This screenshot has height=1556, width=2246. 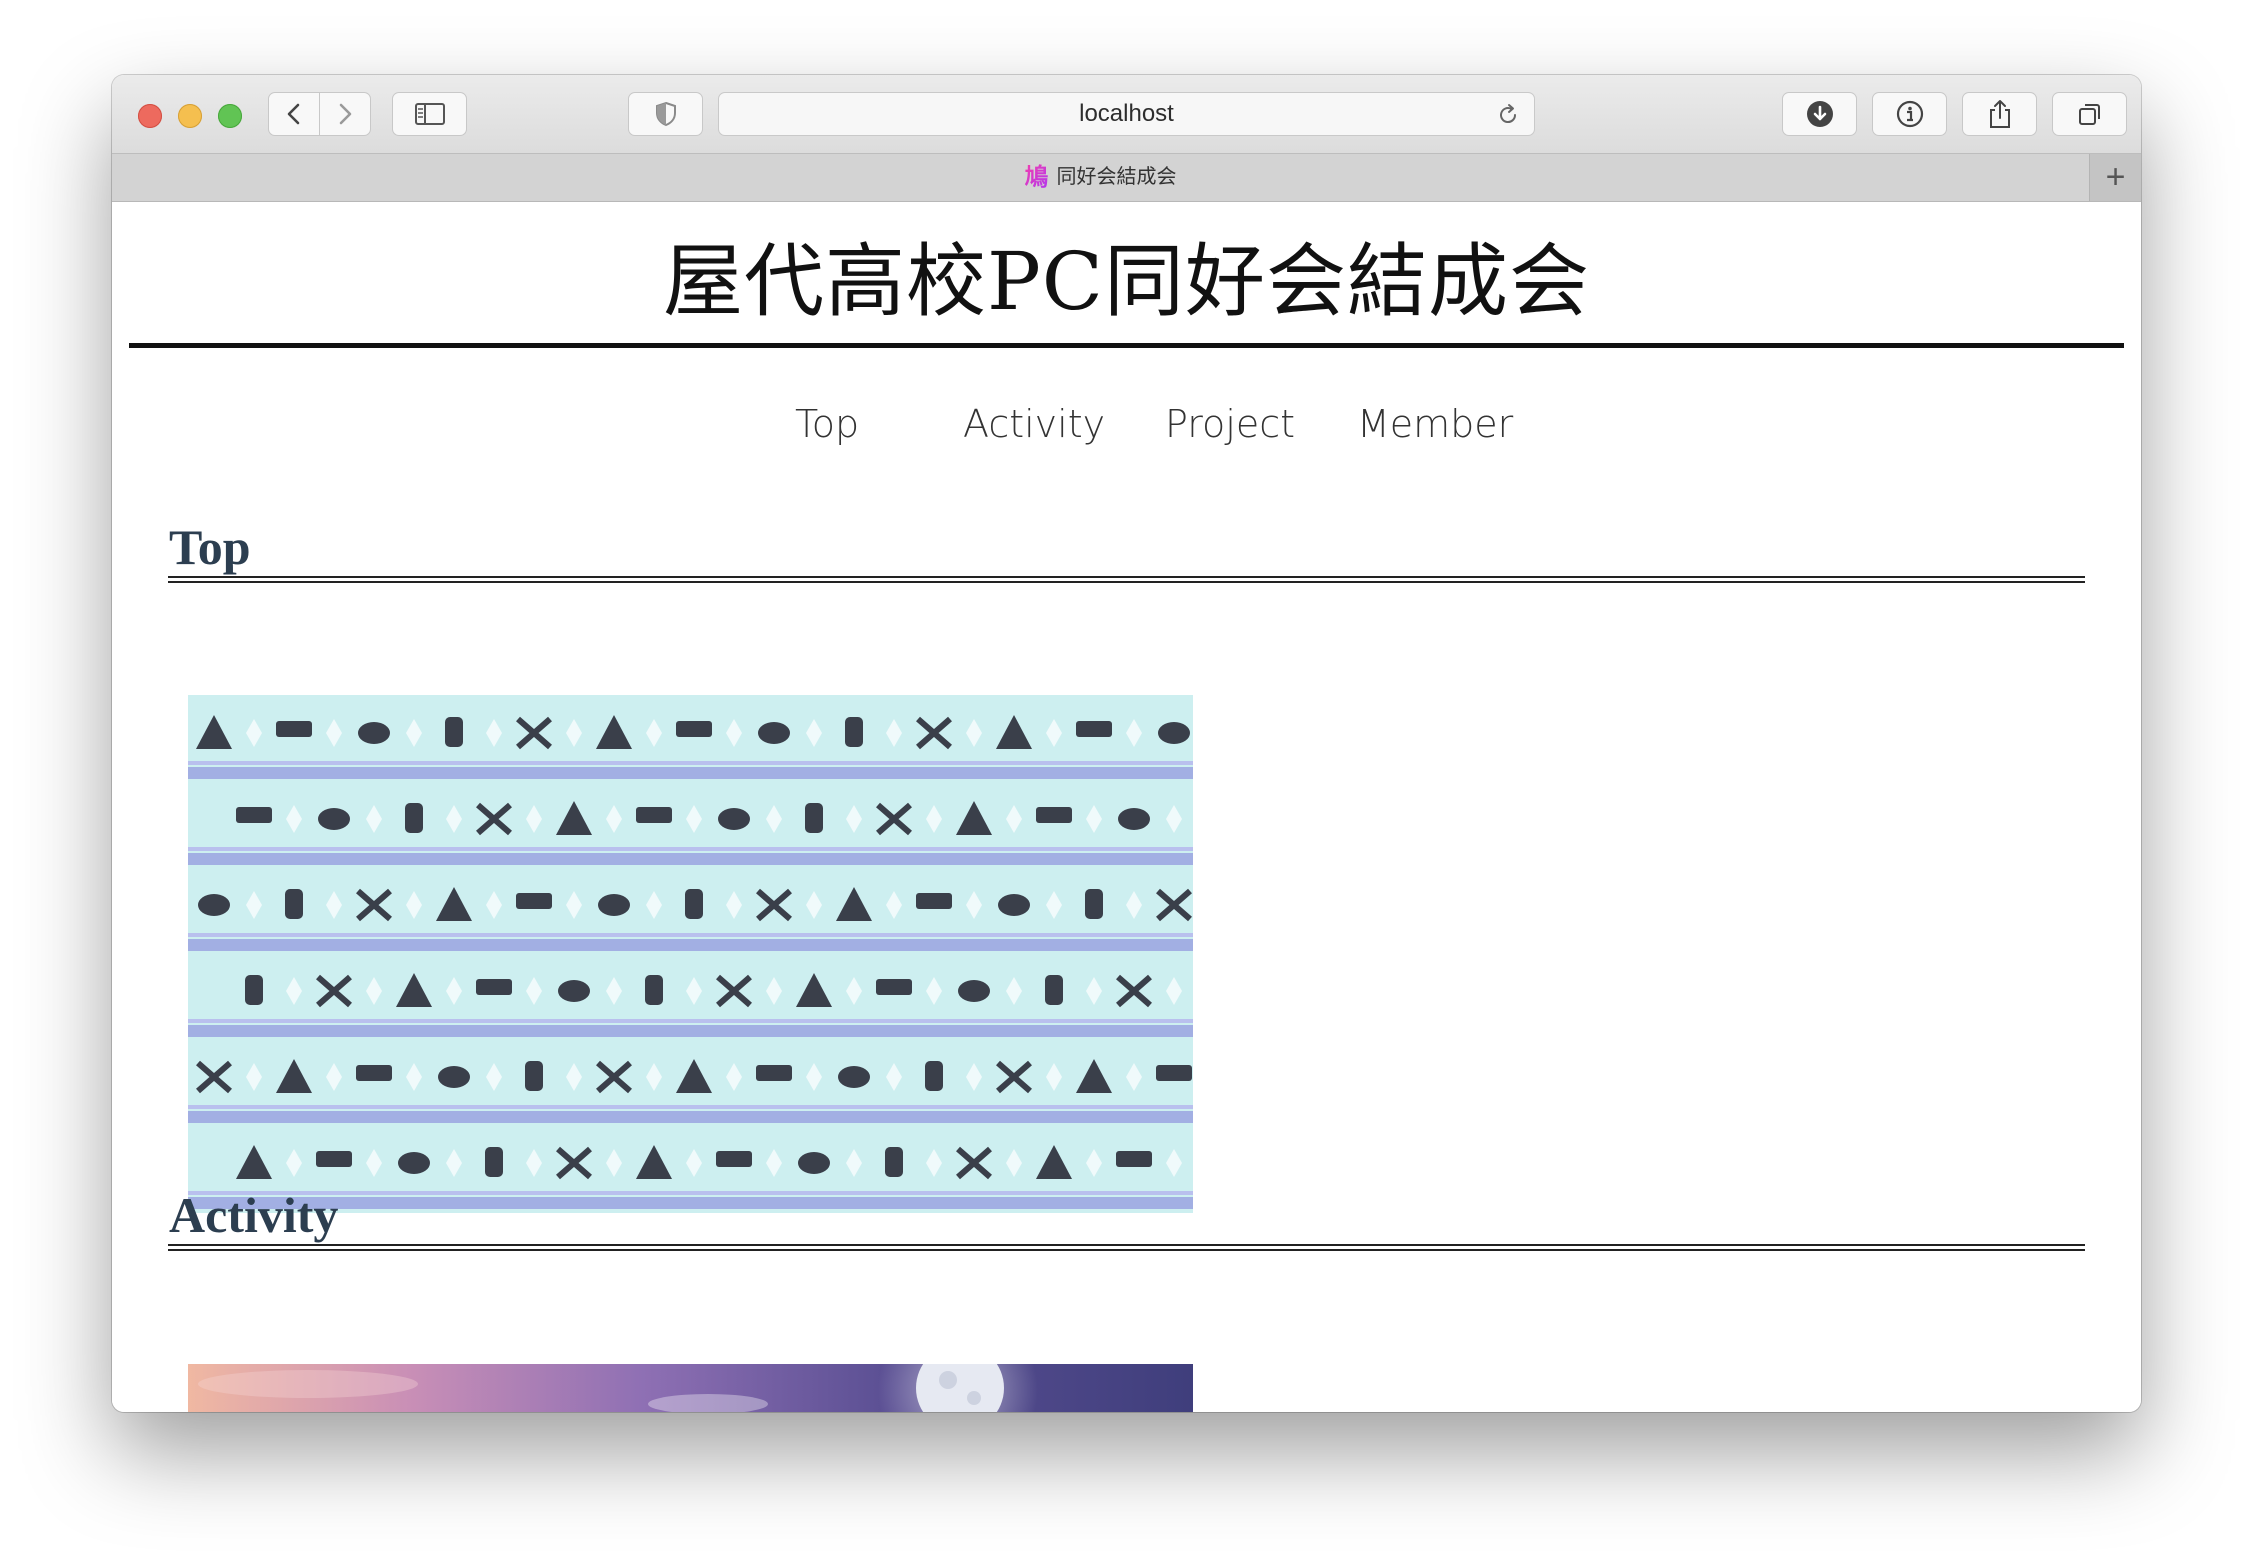 I want to click on nav-link-project: Project, so click(x=1230, y=424).